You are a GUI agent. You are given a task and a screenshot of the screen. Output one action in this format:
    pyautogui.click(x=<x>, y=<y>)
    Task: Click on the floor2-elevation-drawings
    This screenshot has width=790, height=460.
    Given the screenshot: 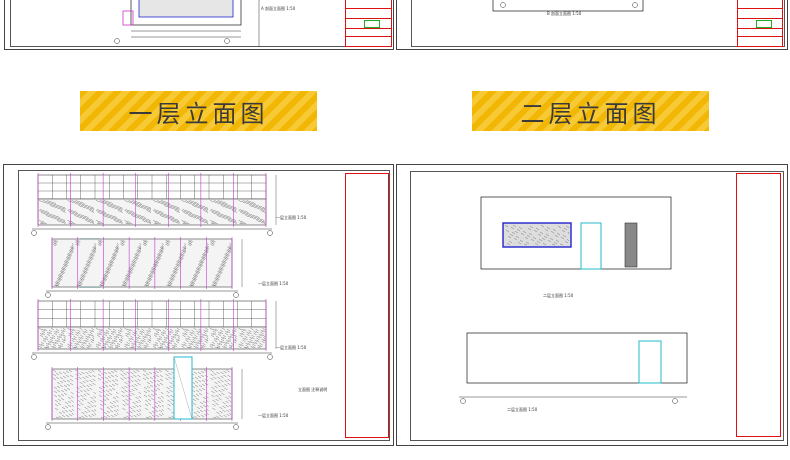 What is the action you would take?
    pyautogui.click(x=573, y=300)
    